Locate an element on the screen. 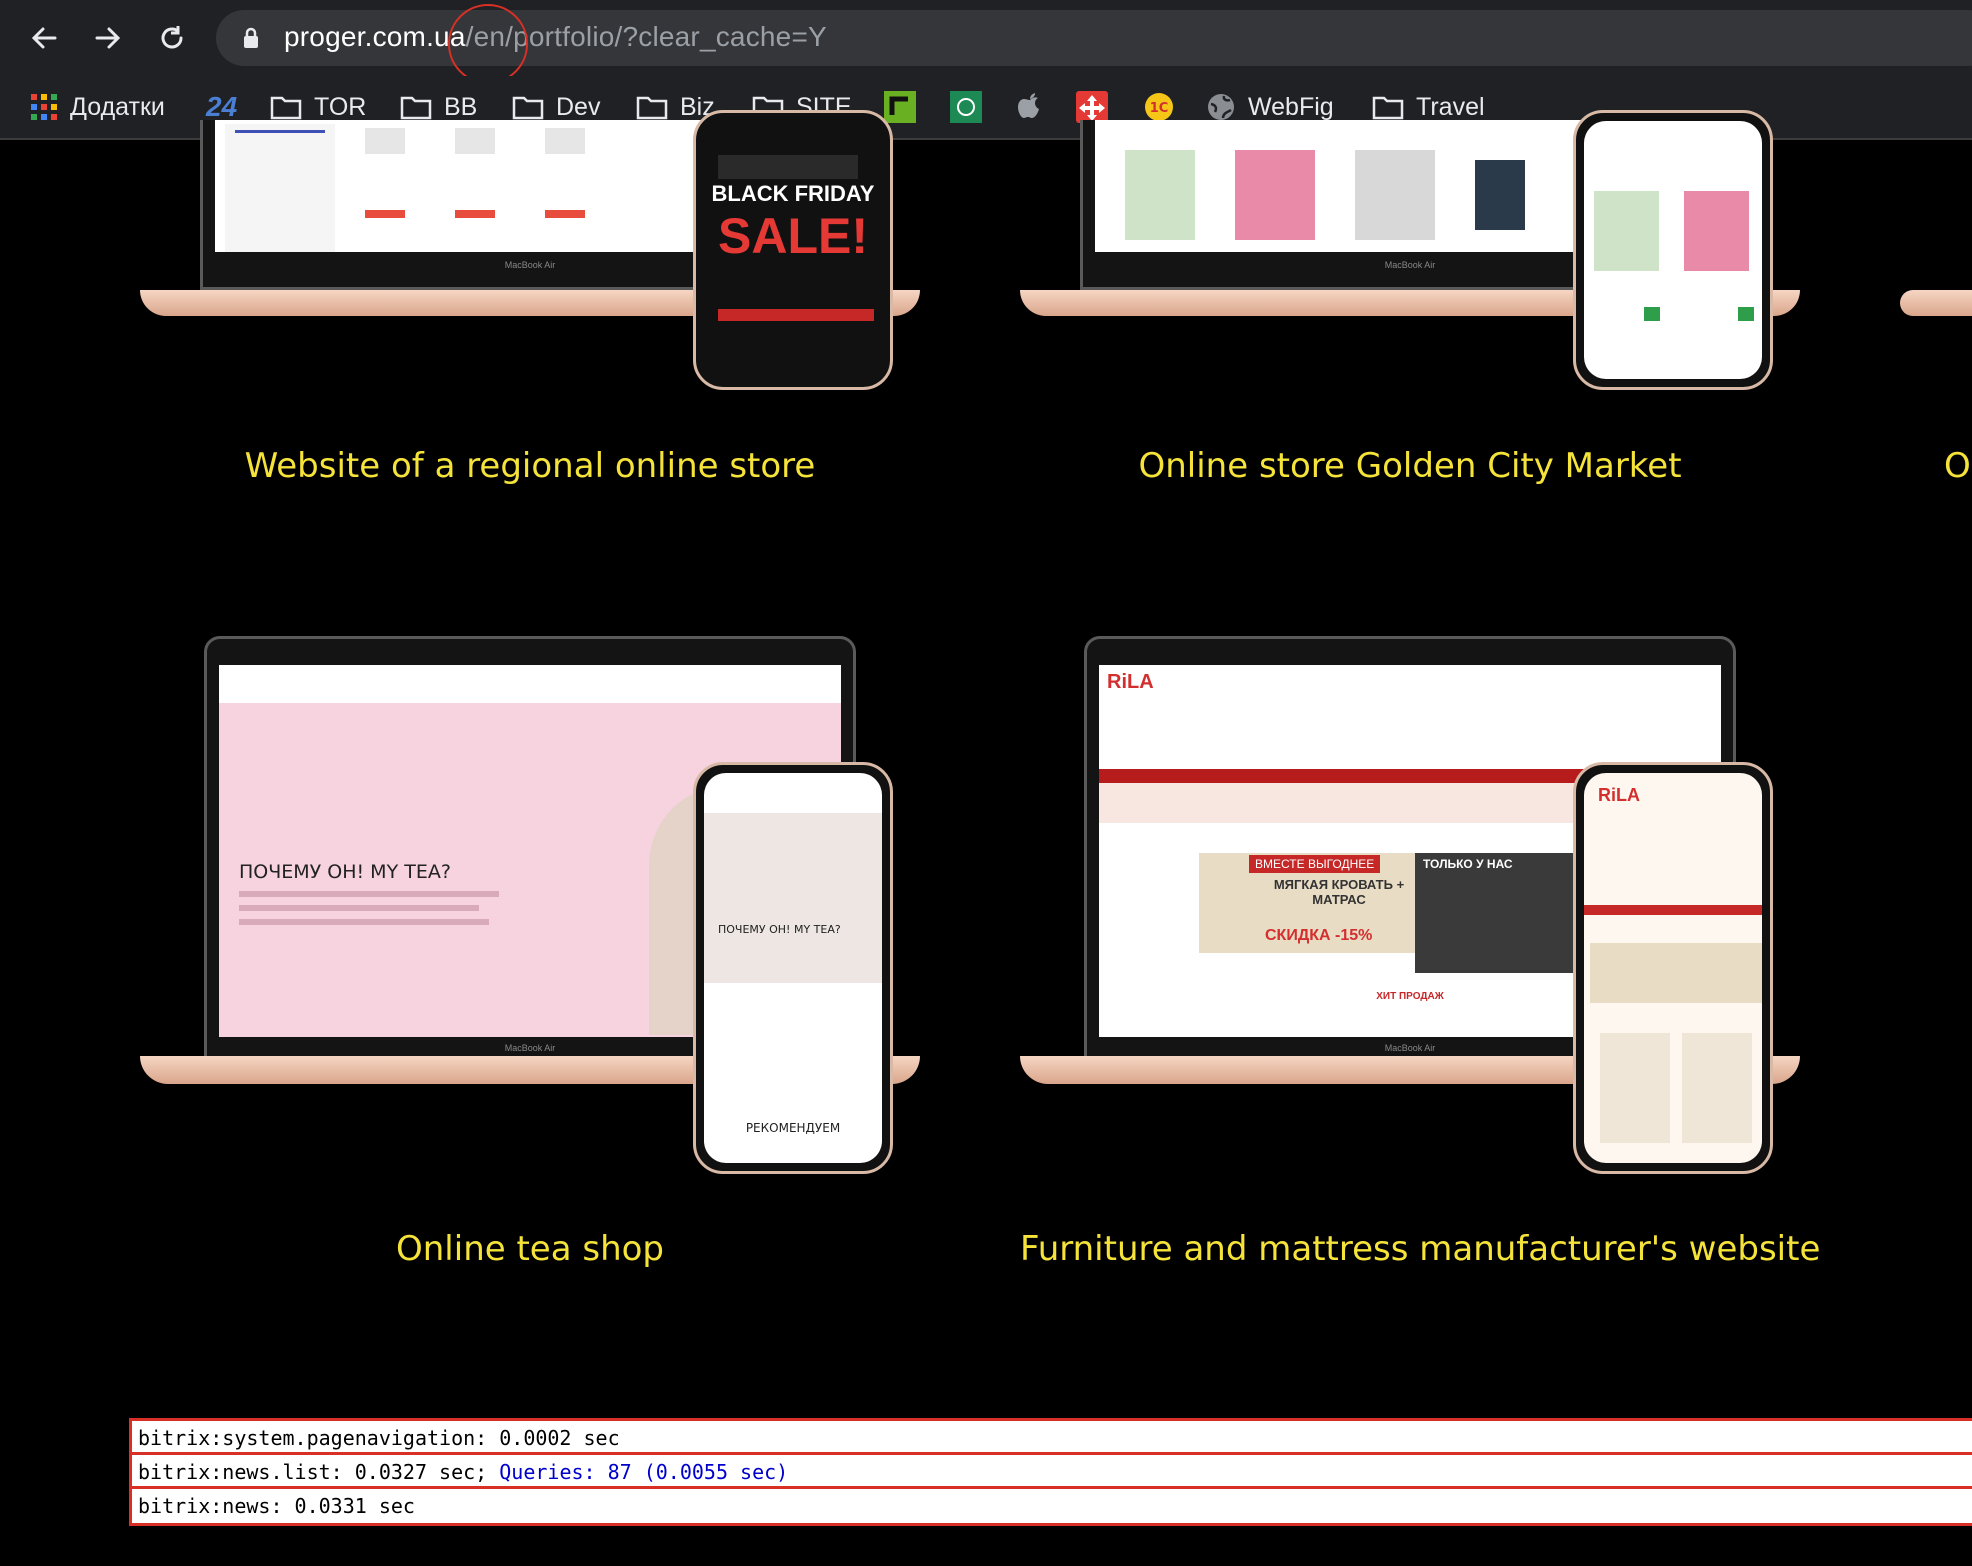 Image resolution: width=1972 pixels, height=1566 pixels. debug-queries-link: Queries: 87 (0.0055 sec) is located at coordinates (643, 1472).